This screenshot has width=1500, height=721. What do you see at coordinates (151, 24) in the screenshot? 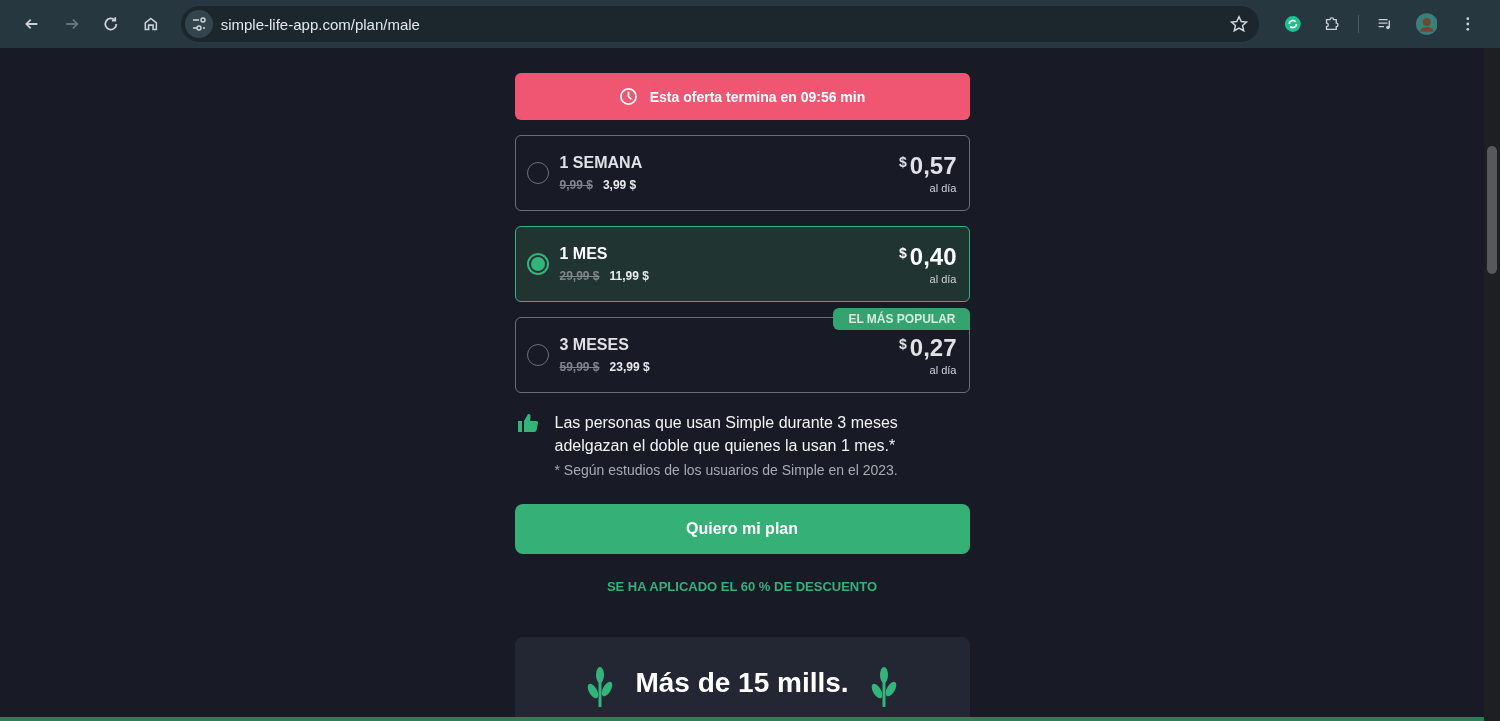
I see `home-icon` at bounding box center [151, 24].